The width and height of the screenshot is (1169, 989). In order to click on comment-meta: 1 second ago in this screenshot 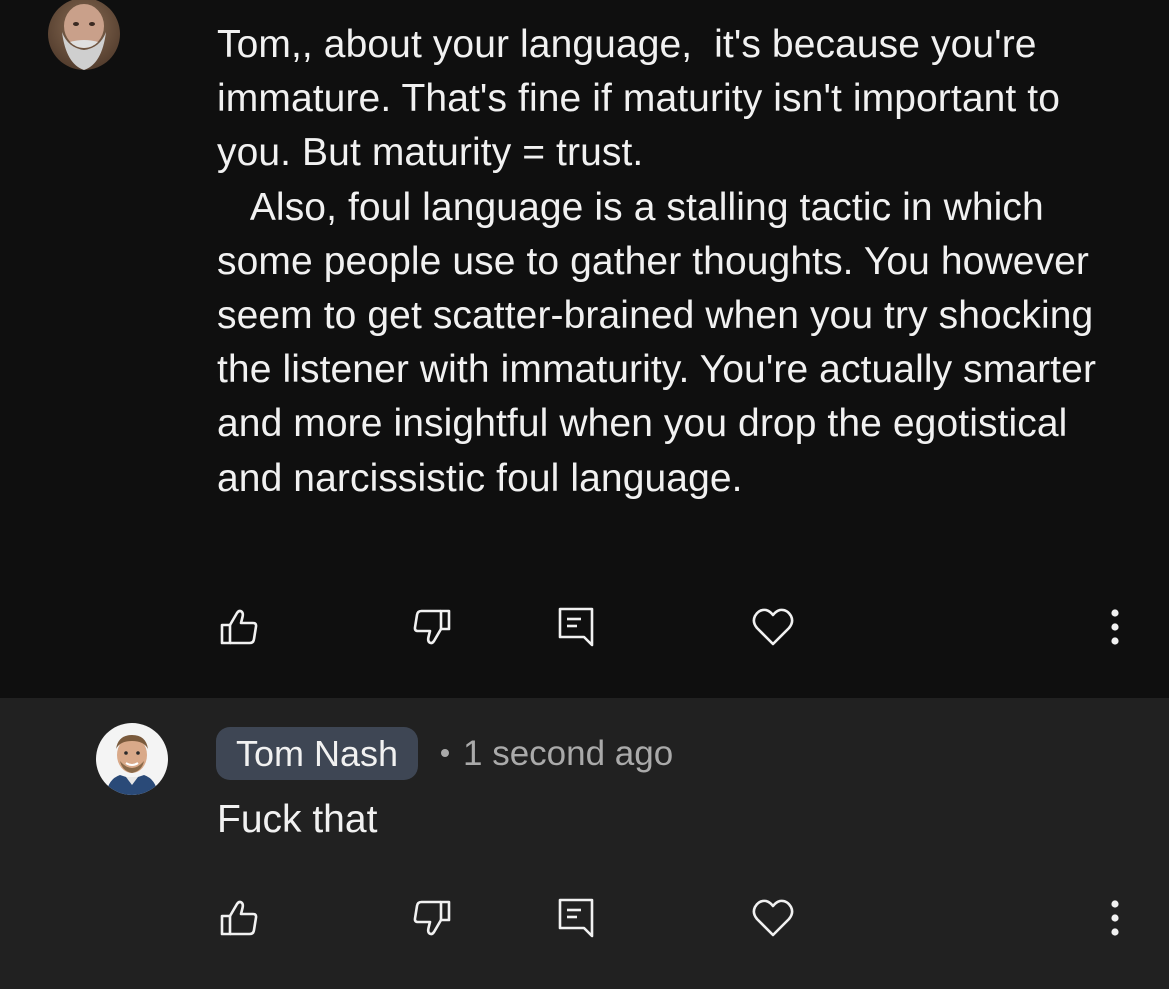, I will do `click(554, 753)`.